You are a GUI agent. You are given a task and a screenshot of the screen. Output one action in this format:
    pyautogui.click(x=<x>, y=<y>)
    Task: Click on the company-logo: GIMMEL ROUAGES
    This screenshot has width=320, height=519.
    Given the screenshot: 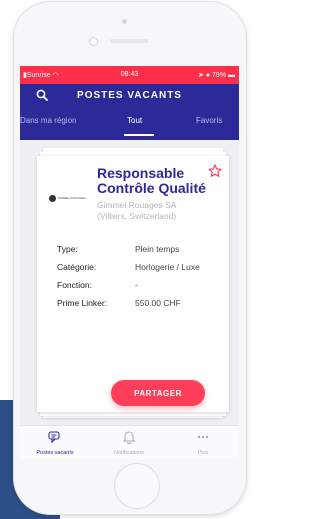 What is the action you would take?
    pyautogui.click(x=69, y=199)
    